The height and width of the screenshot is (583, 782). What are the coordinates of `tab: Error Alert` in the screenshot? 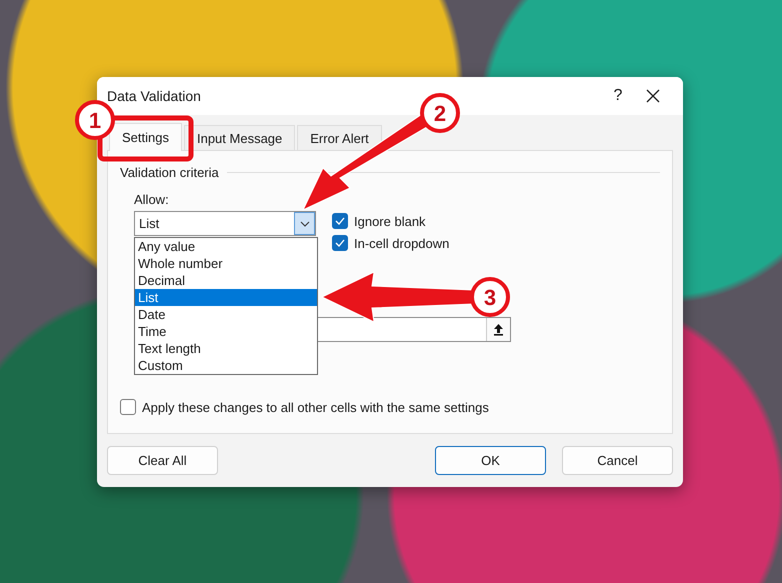 It's located at (339, 137).